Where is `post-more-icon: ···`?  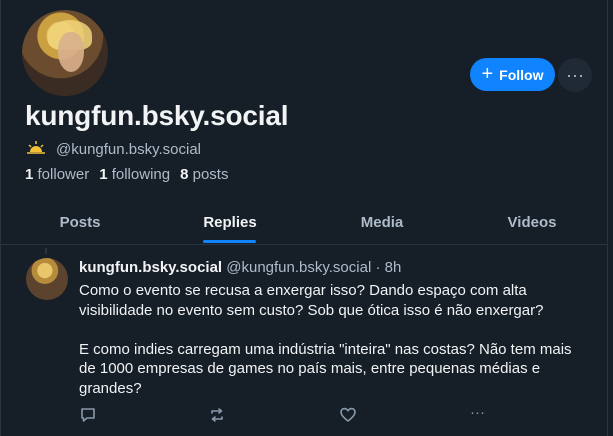 post-more-icon: ··· is located at coordinates (477, 414).